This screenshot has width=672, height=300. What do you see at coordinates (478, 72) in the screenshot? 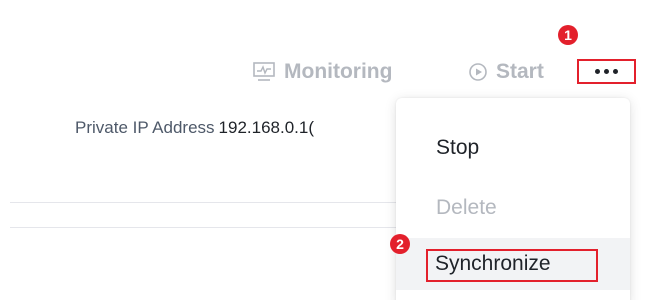
I see `play-circle-icon` at bounding box center [478, 72].